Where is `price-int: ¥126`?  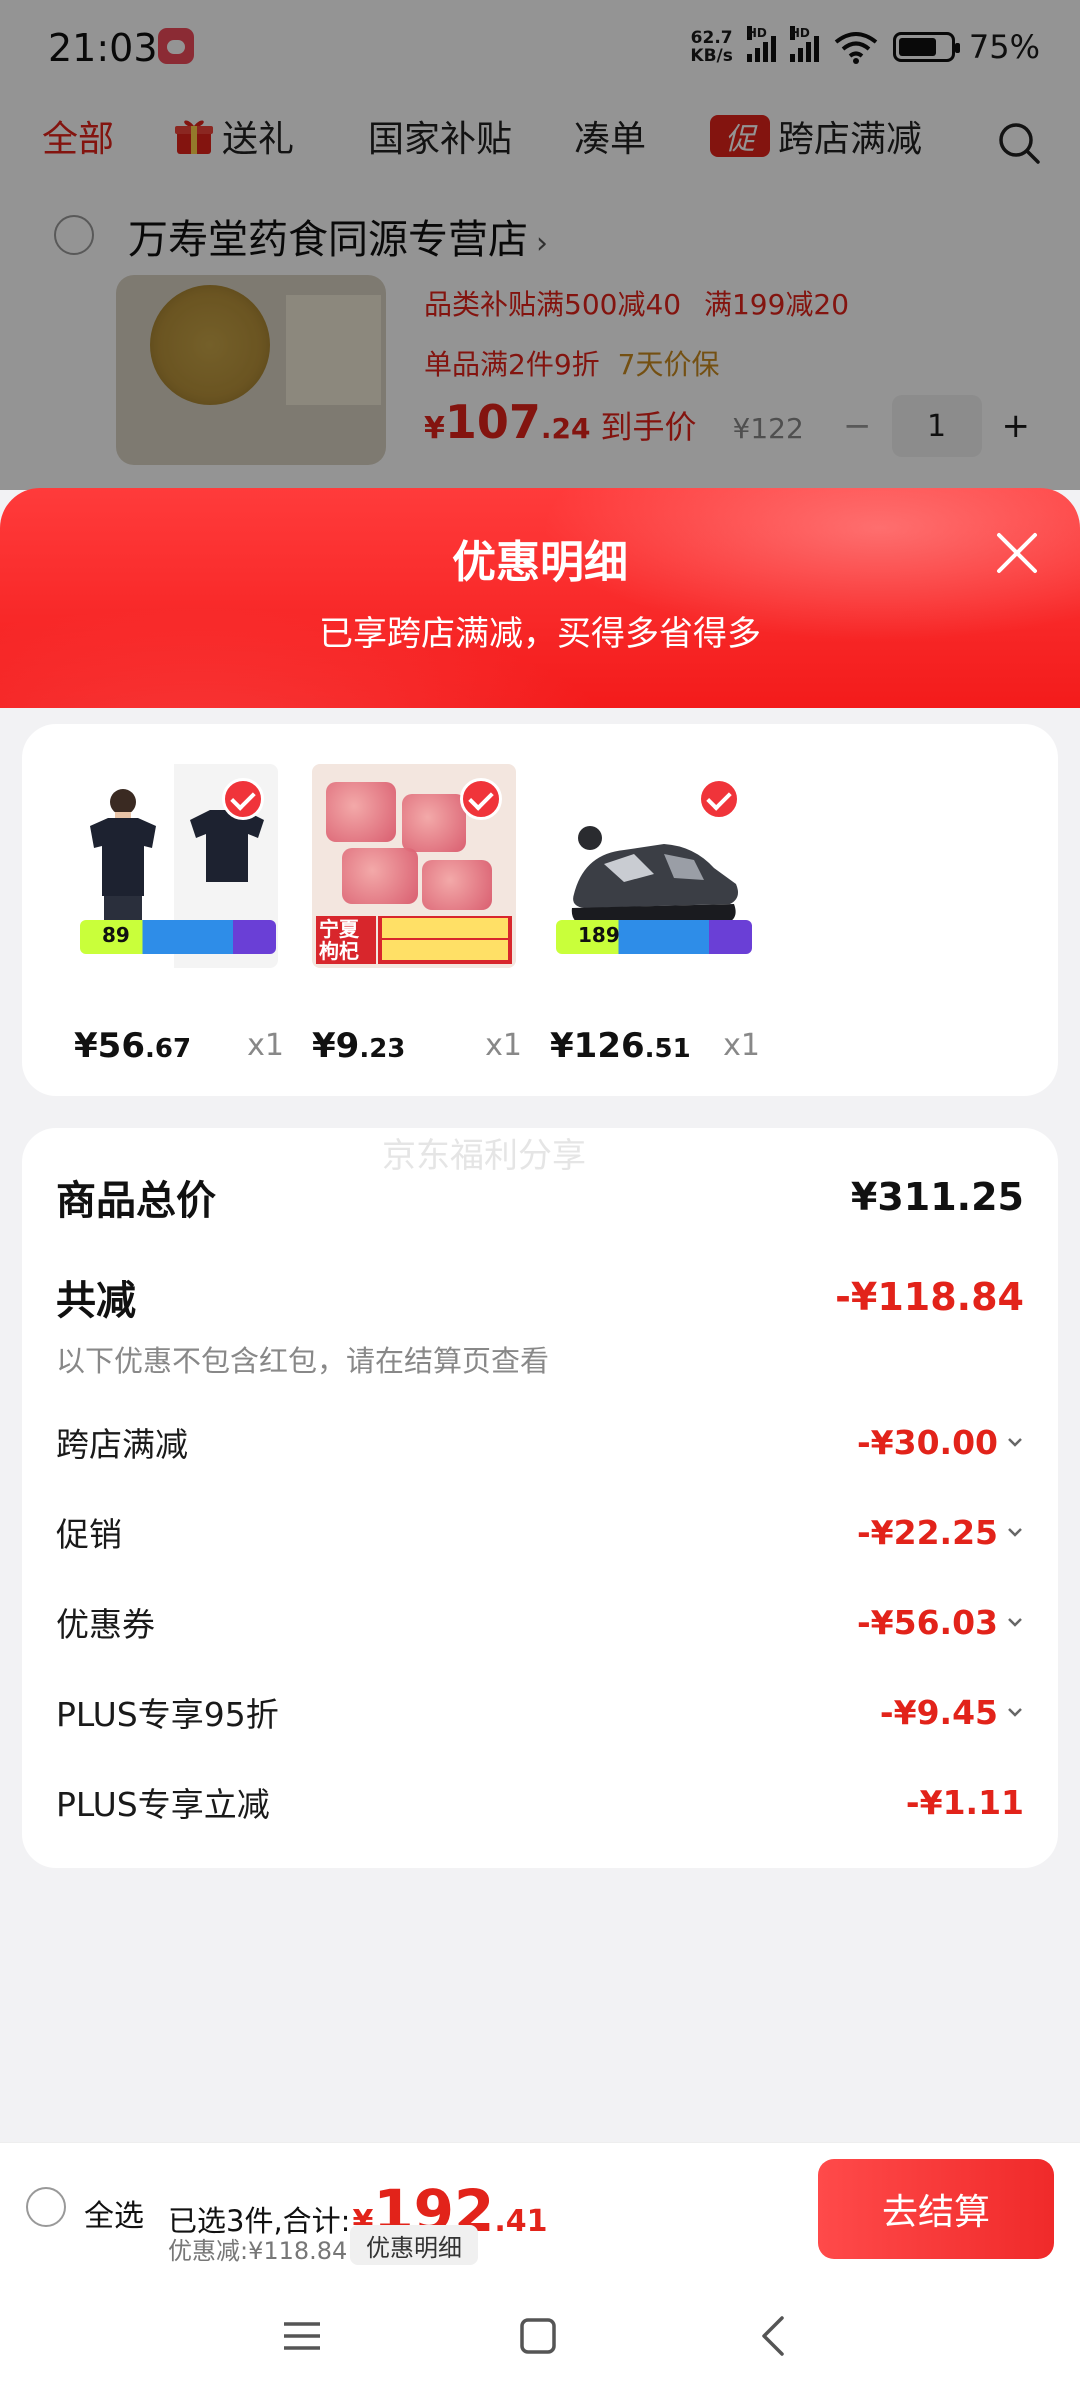 price-int: ¥126 is located at coordinates (597, 1046).